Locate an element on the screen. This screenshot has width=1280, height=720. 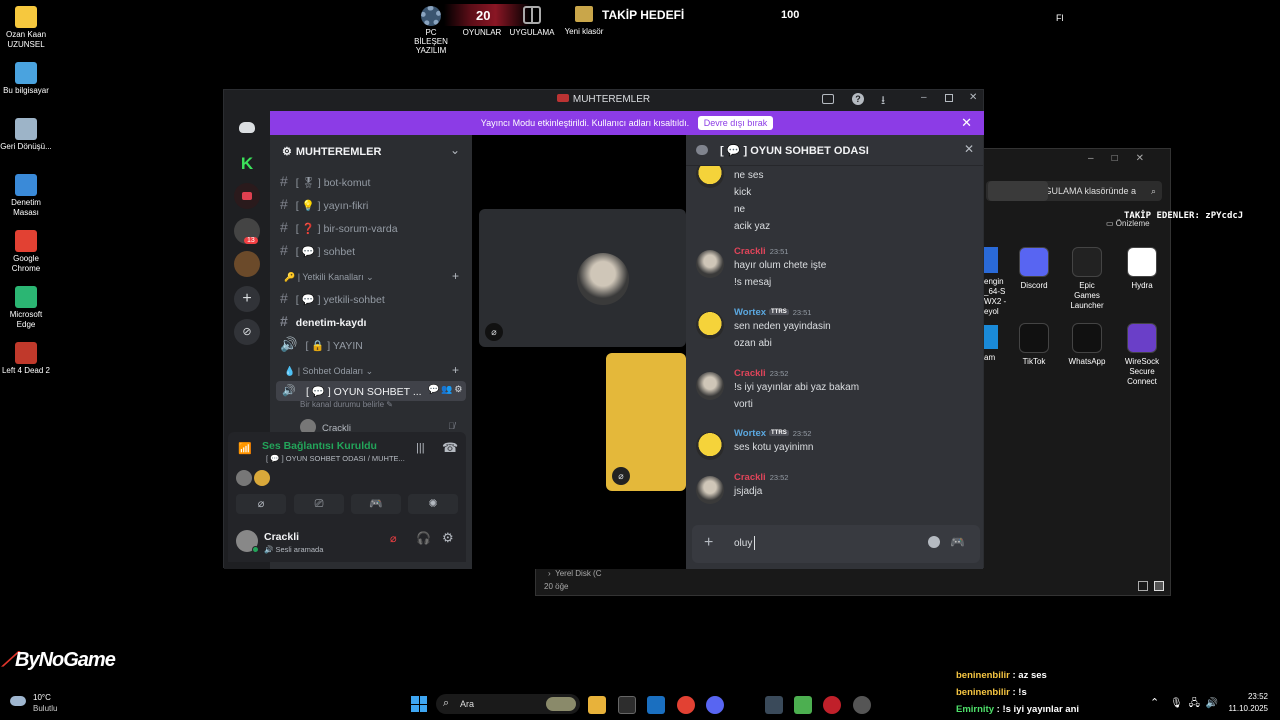
channel-item: # [ ❓ ] bir-sorum-varda is located at coordinates (339, 227).